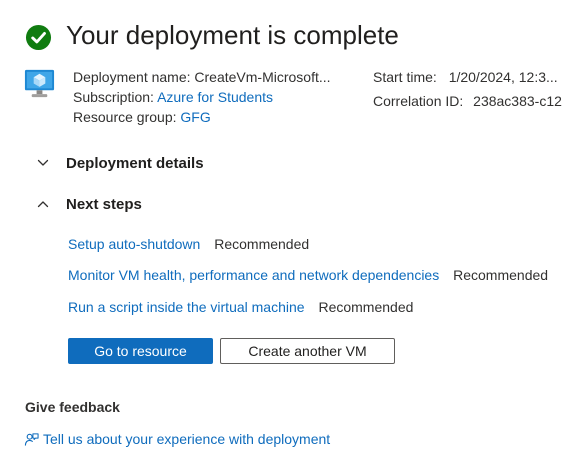 This screenshot has height=461, width=577. I want to click on deployment-details-toggle: Deployment details, so click(120, 163).